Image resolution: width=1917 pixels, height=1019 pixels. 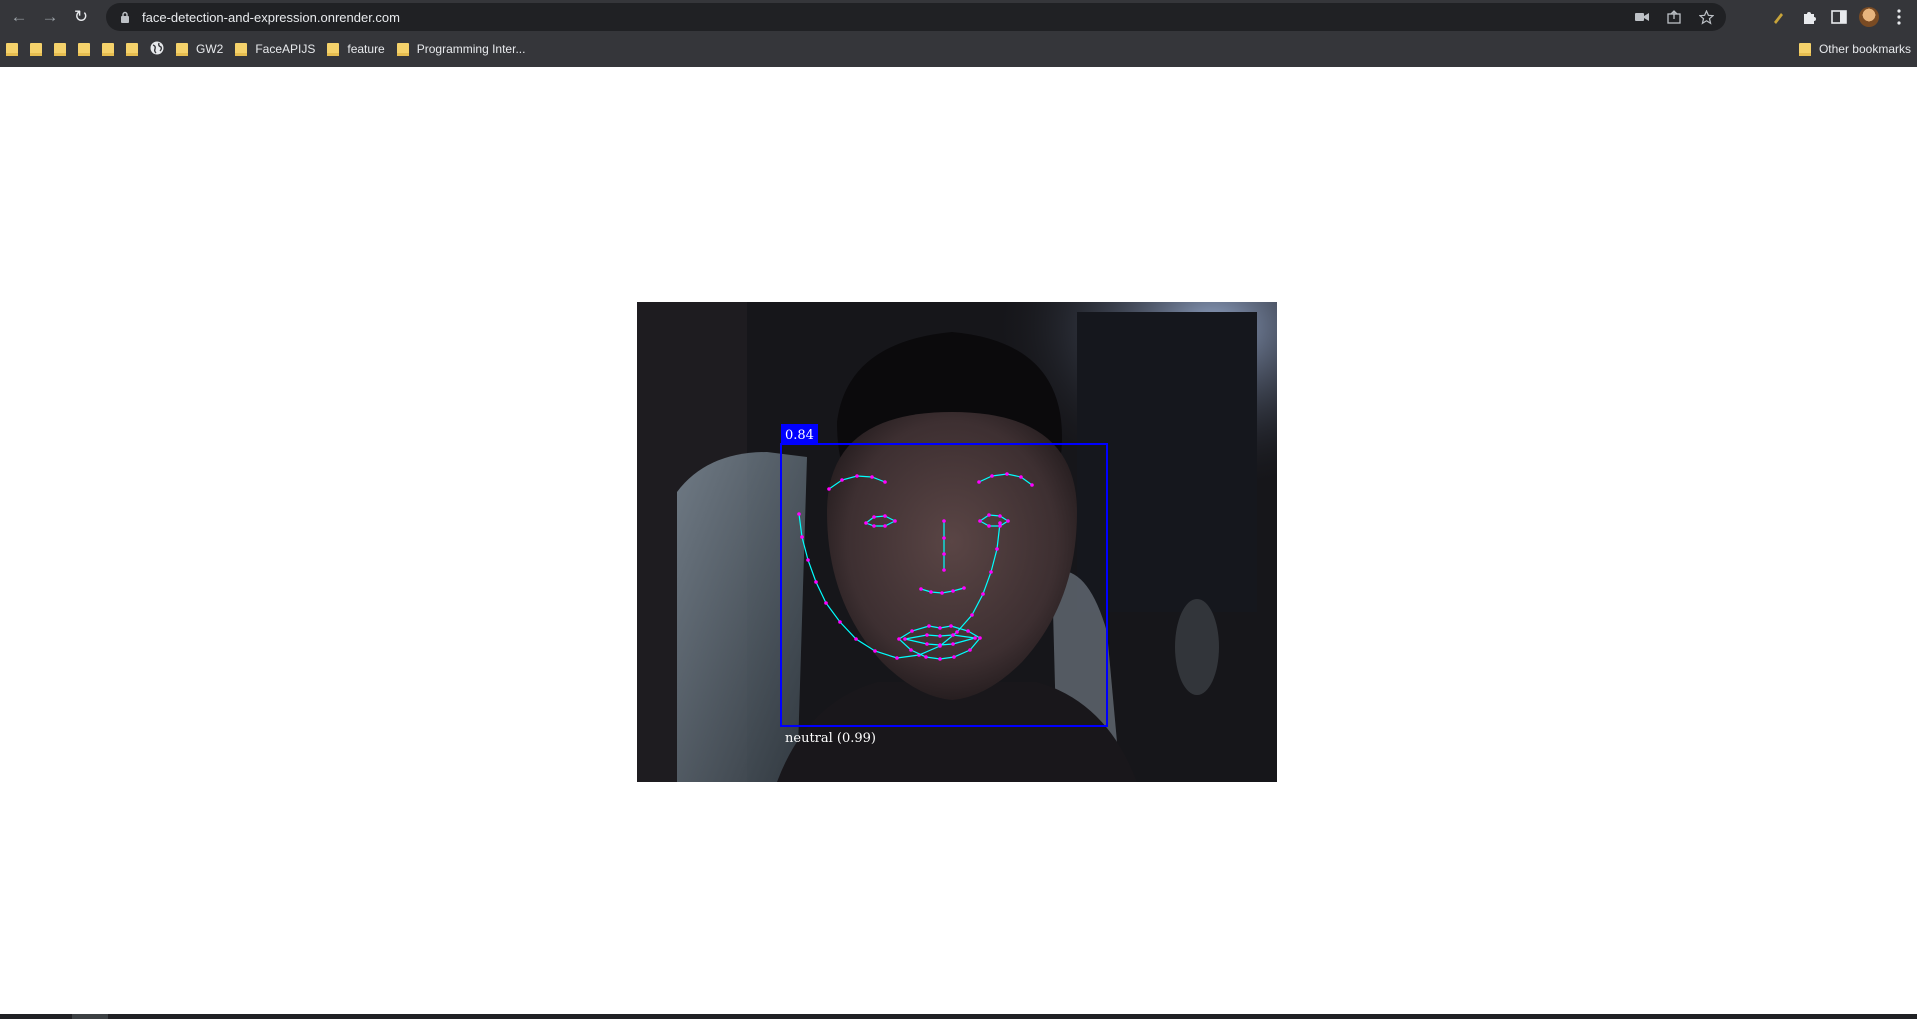 What do you see at coordinates (50, 17) in the screenshot?
I see `forward-button: →` at bounding box center [50, 17].